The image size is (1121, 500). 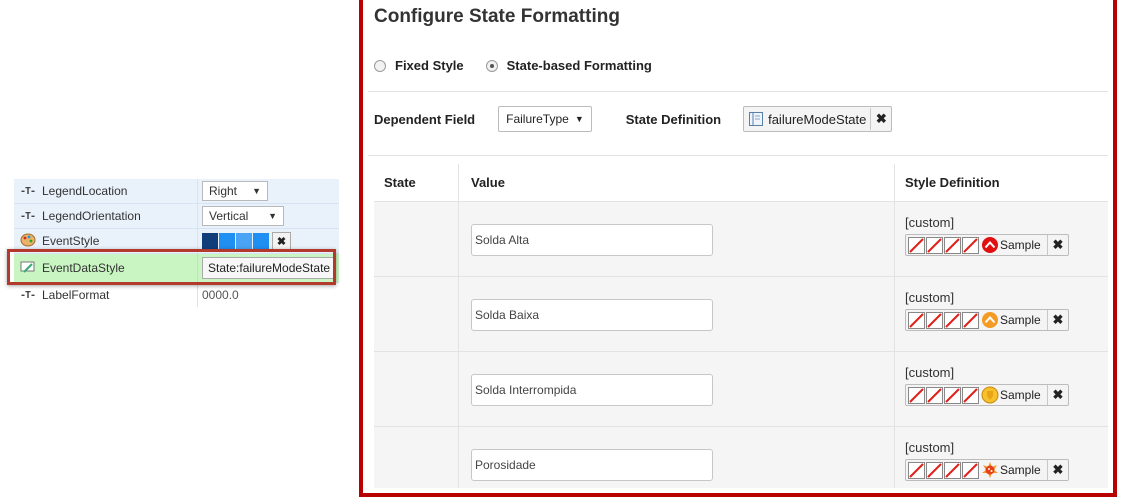 I want to click on dependent-field-select: FailureType ▼, so click(x=545, y=119).